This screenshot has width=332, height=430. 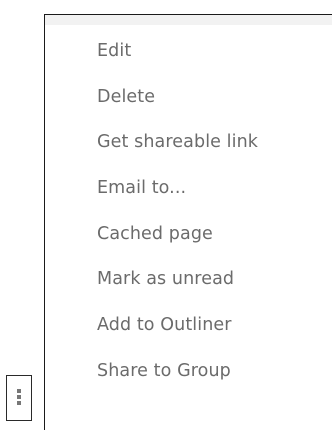 I want to click on more-vertical-icon, so click(x=19, y=398).